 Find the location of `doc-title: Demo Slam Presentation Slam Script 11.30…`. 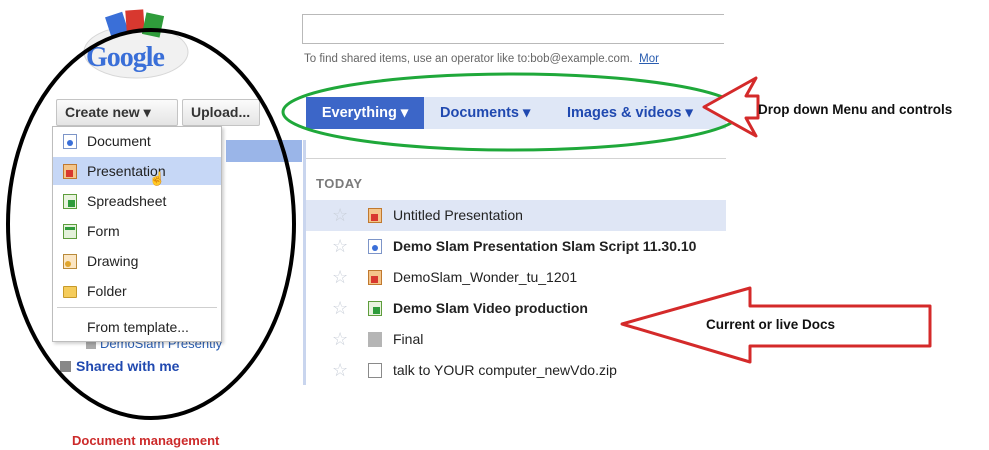

doc-title: Demo Slam Presentation Slam Script 11.30… is located at coordinates (544, 246).